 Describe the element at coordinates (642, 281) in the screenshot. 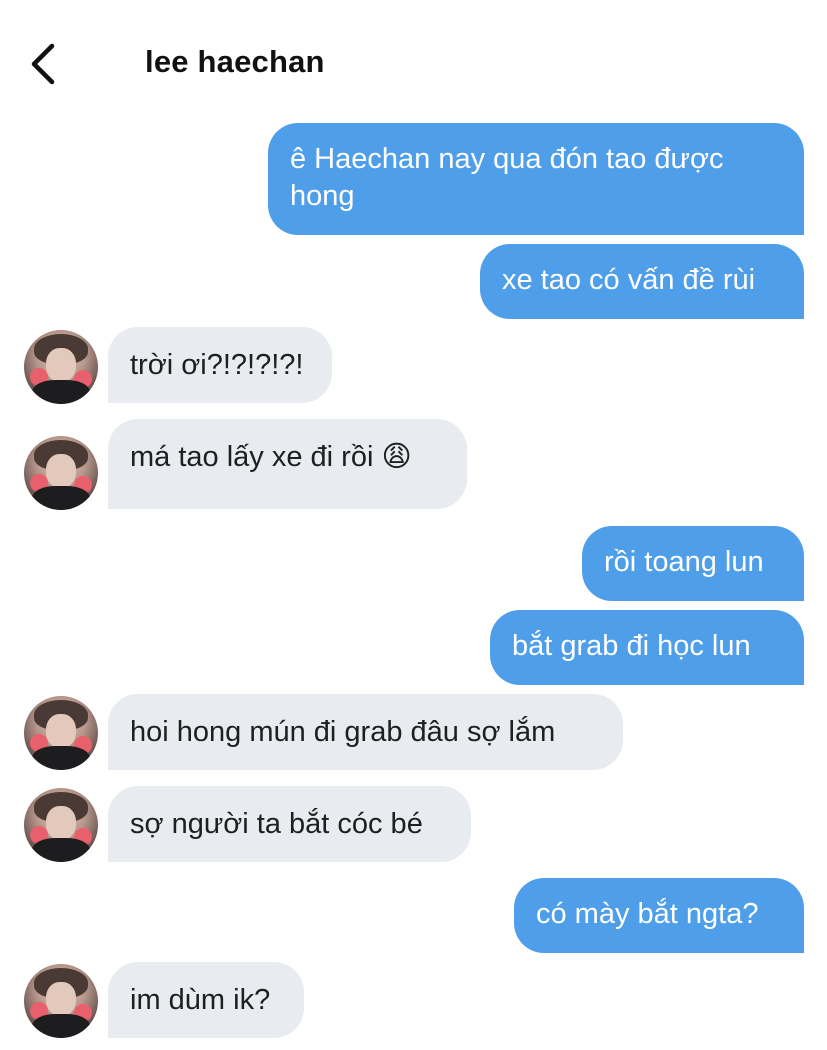

I see `outgoing-message: xe tao có vấn đề rùi` at that location.